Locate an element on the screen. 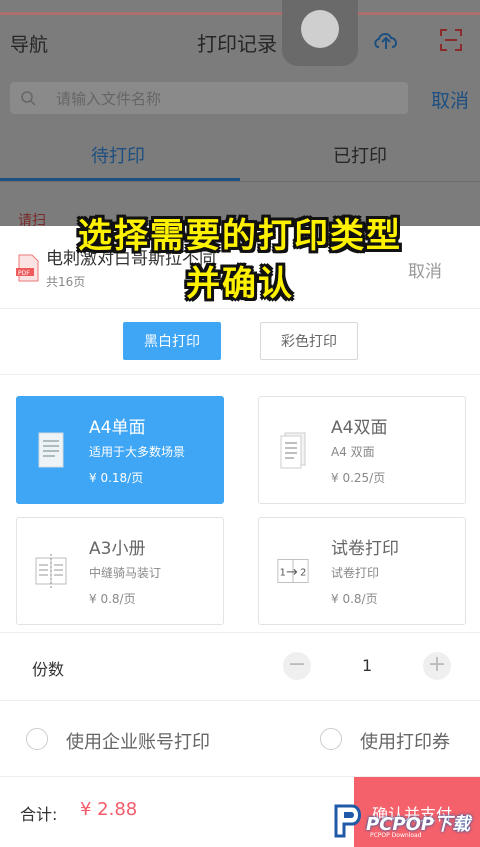 The width and height of the screenshot is (480, 847). color-print-button: 彩色打印 is located at coordinates (309, 341).